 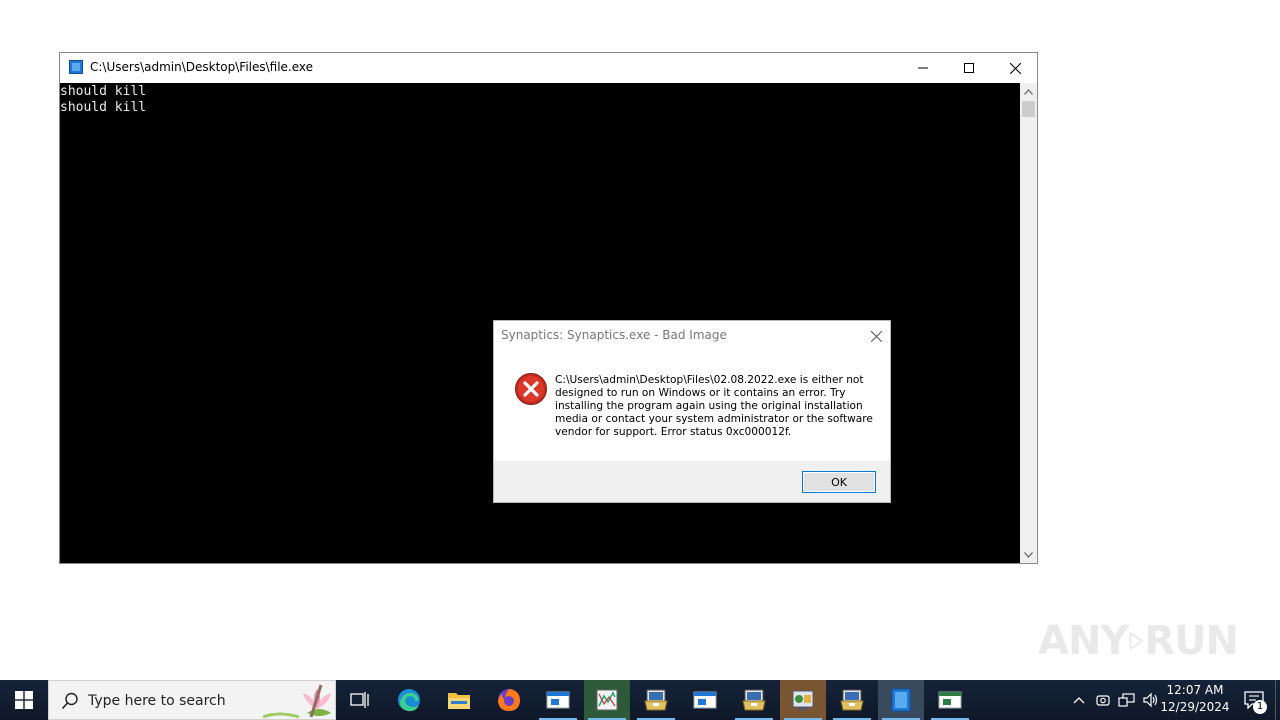 What do you see at coordinates (1028, 554) in the screenshot?
I see `scroll-down-icon` at bounding box center [1028, 554].